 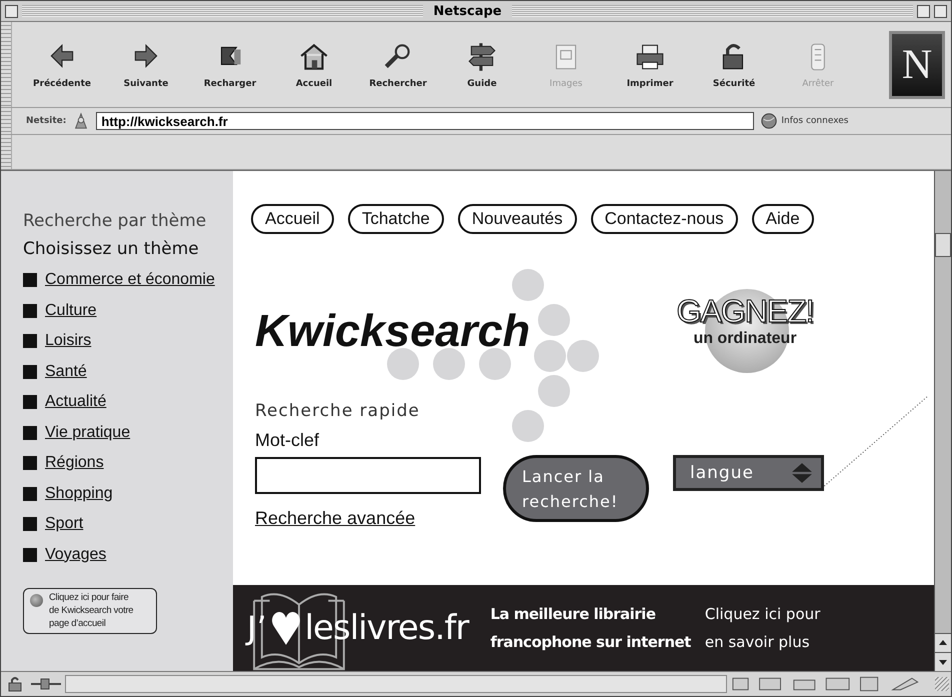 What do you see at coordinates (482, 64) in the screenshot?
I see `toolbar-button: Guide` at bounding box center [482, 64].